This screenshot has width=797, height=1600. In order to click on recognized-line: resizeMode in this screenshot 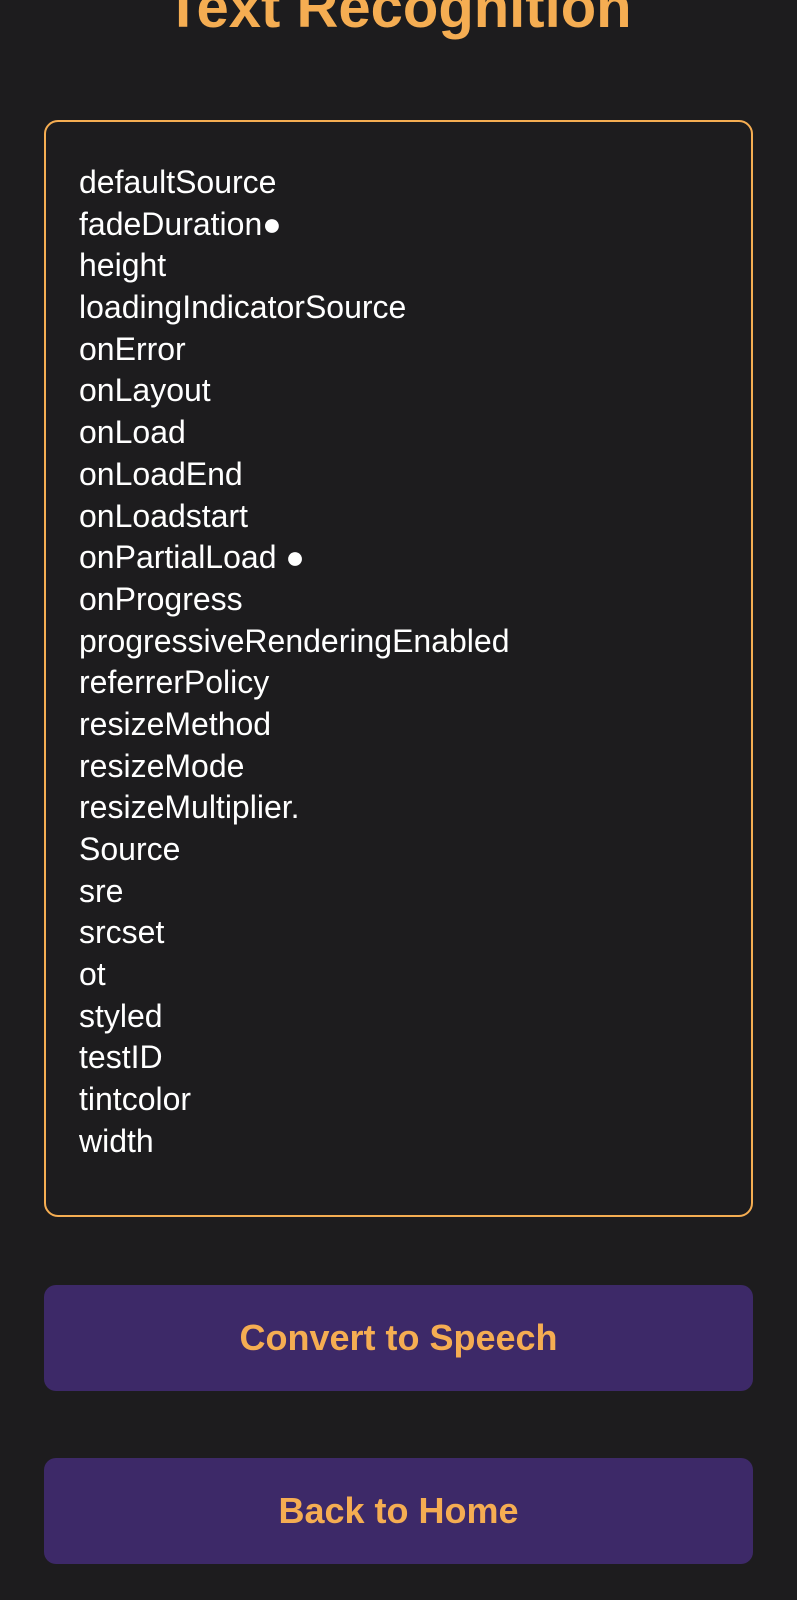, I will do `click(162, 765)`.